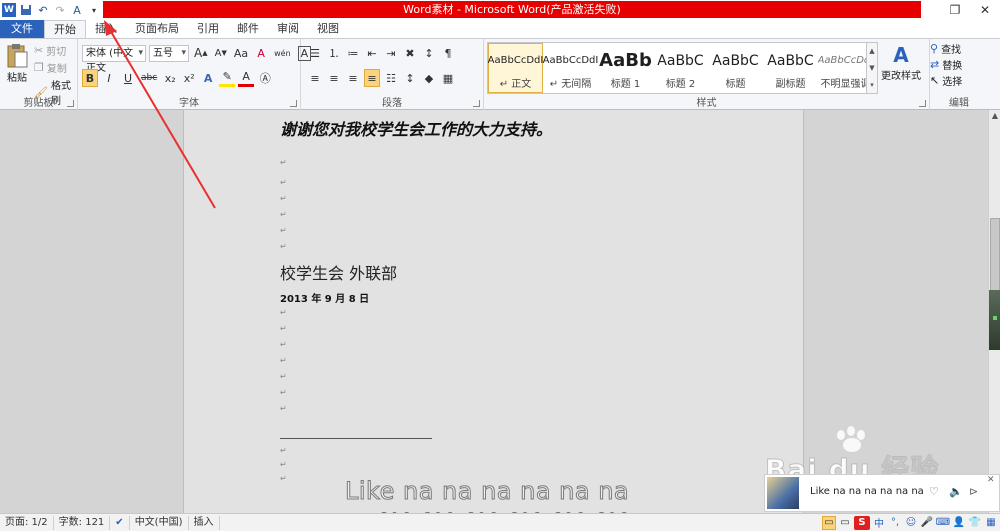 The width and height of the screenshot is (1000, 531). Describe the element at coordinates (372, 53) in the screenshot. I see `decrease-indent-icon: ⇤` at that location.